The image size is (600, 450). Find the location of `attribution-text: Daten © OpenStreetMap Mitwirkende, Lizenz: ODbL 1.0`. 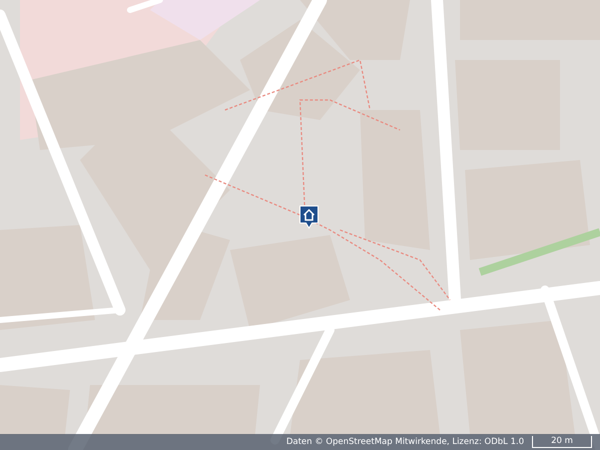

attribution-text: Daten © OpenStreetMap Mitwirkende, Lizenz: ODbL 1.0 is located at coordinates (405, 442).